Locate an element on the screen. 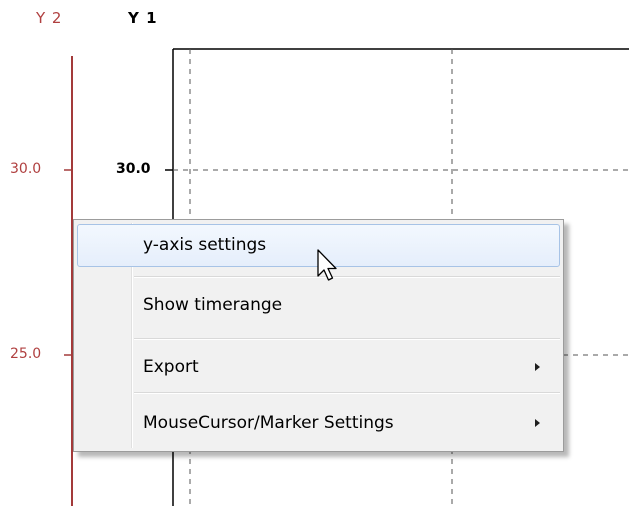  menu-item-label: y-axis settings is located at coordinates (205, 245).